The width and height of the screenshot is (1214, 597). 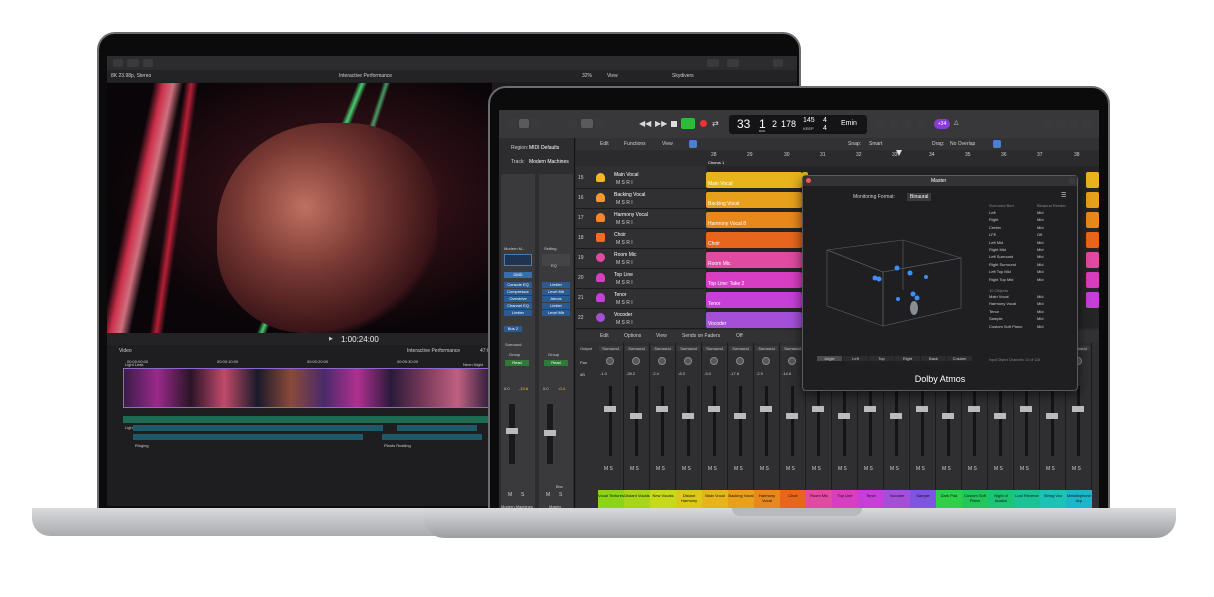 What do you see at coordinates (512, 123) in the screenshot?
I see `library-icon` at bounding box center [512, 123].